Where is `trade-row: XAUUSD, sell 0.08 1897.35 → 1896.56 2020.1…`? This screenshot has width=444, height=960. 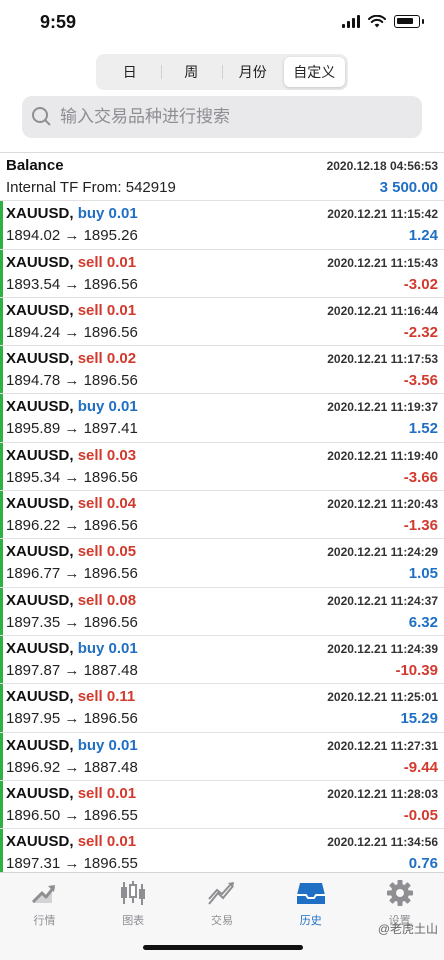
trade-row: XAUUSD, sell 0.08 1897.35 → 1896.56 2020.1… is located at coordinates (222, 611).